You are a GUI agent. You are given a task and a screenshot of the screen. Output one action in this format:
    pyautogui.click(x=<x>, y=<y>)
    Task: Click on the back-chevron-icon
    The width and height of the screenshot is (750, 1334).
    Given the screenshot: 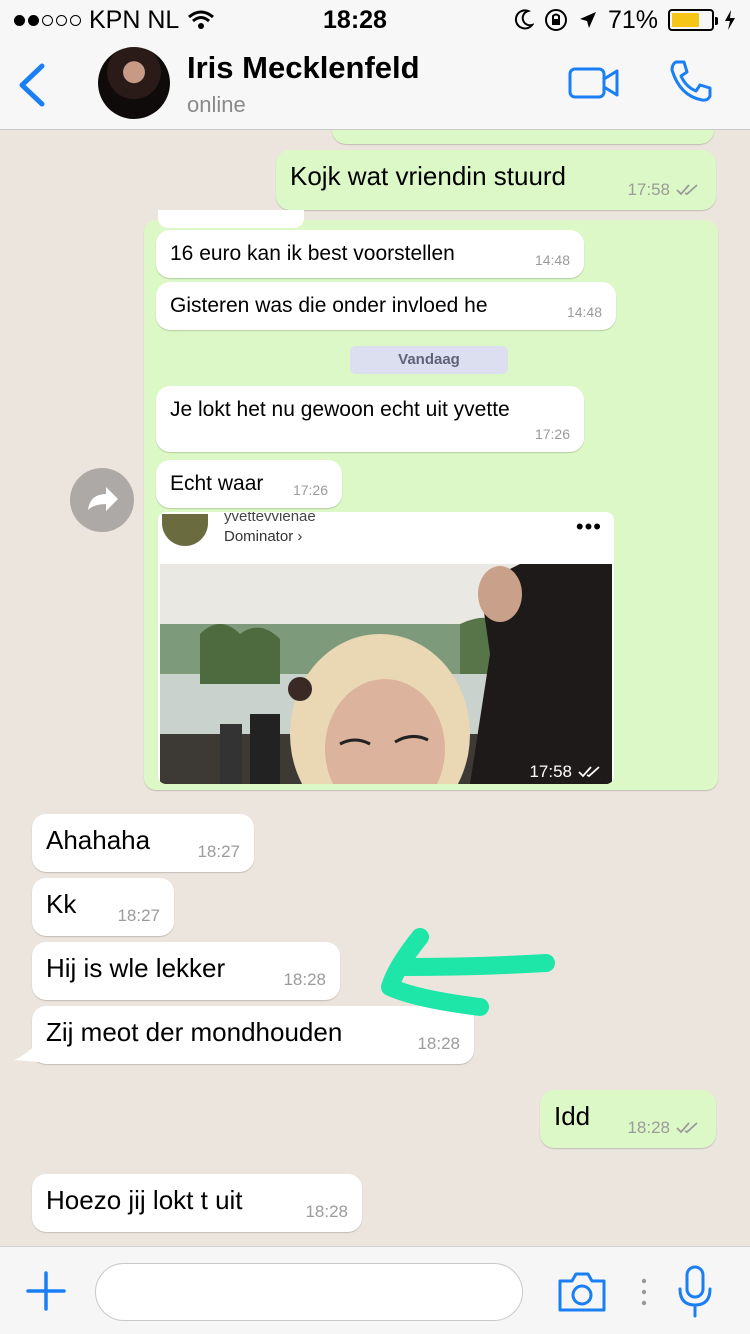 What is the action you would take?
    pyautogui.click(x=34, y=85)
    